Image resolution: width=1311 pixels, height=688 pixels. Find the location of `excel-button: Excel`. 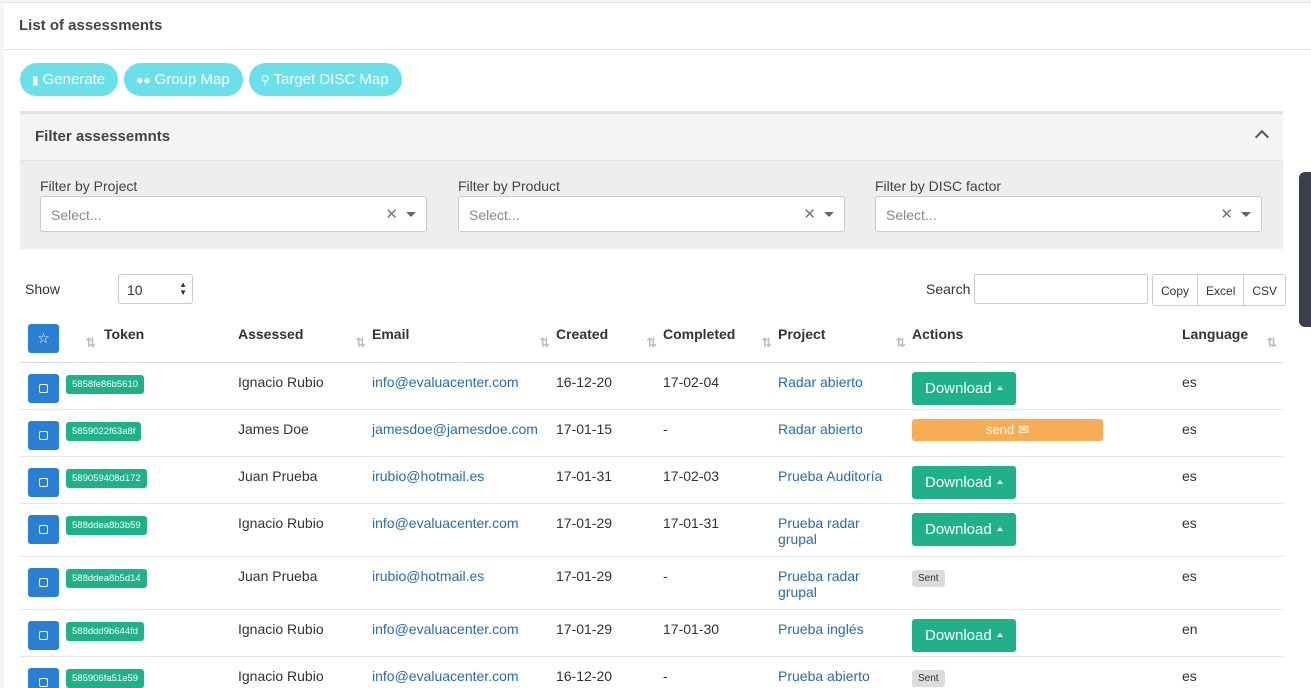

excel-button: Excel is located at coordinates (1221, 290).